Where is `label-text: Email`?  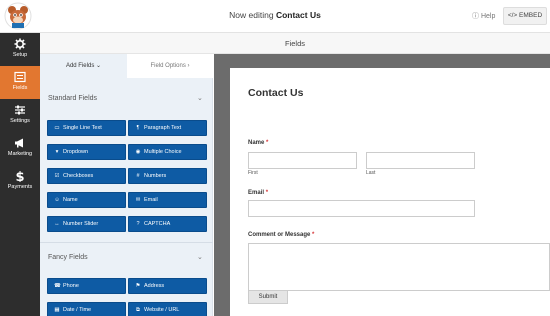
label-text: Email is located at coordinates (256, 193).